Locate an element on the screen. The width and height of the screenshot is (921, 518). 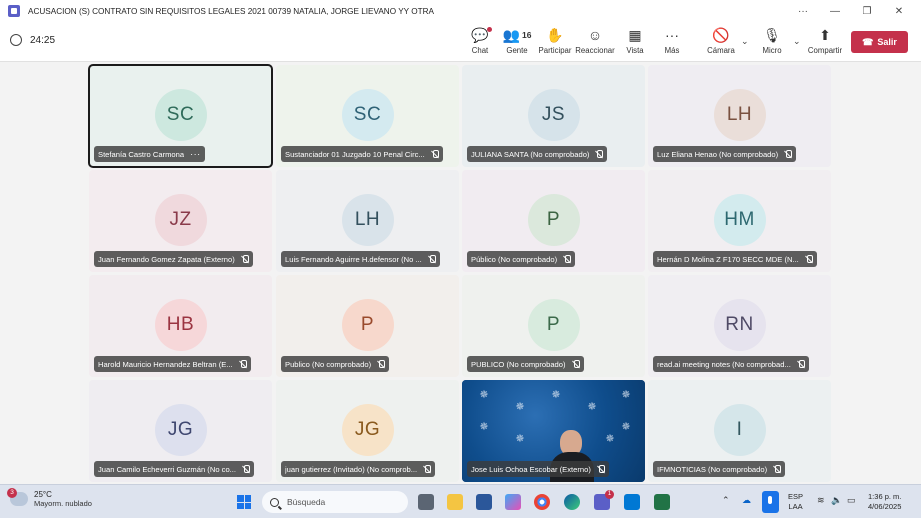
volume-icon: 🔈 is located at coordinates (836, 500).